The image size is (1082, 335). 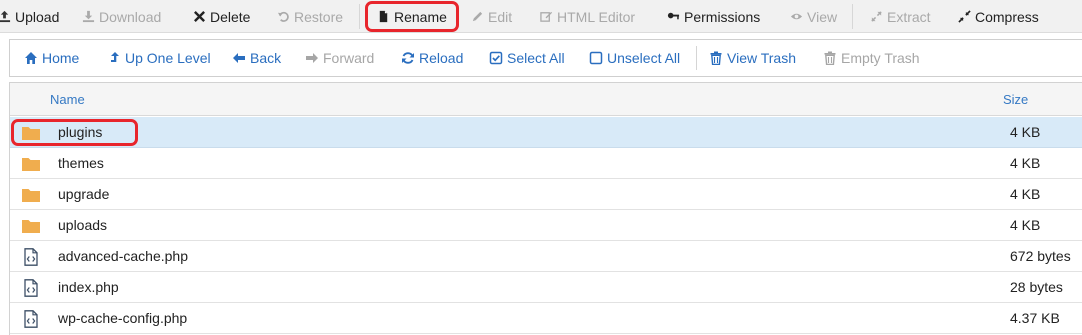 I want to click on table-row: upgrade 4 KB, so click(x=546, y=194).